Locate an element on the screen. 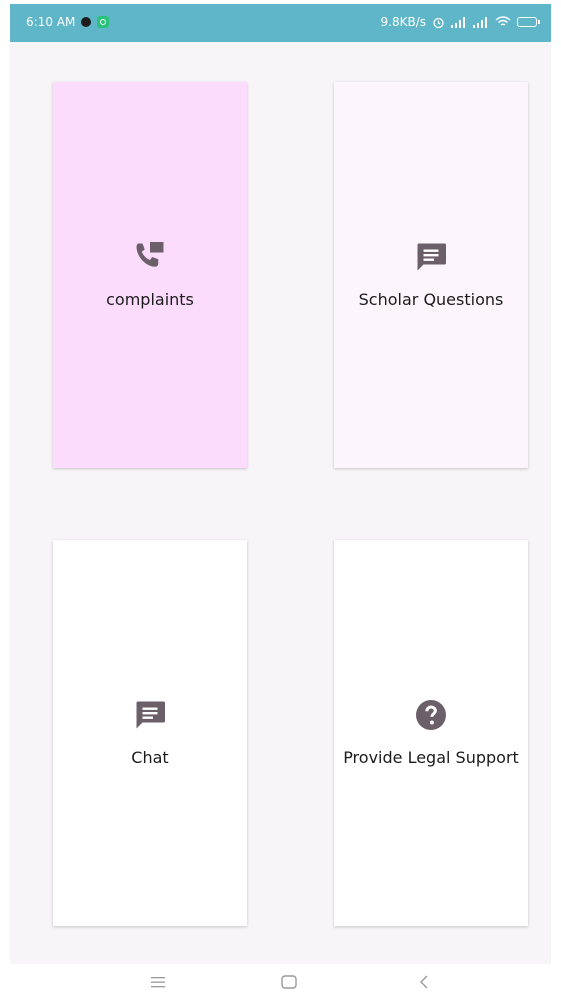 The image size is (561, 1000). status-bar: 6:10 AM 9.8KB/s is located at coordinates (280, 23).